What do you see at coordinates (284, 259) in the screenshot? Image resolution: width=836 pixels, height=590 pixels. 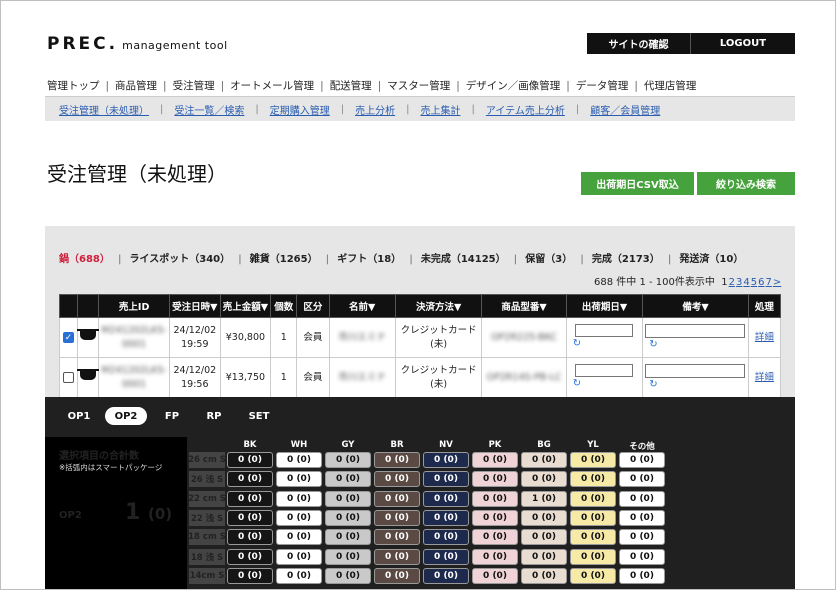 I see `category-tab: 雑貨（1265）` at bounding box center [284, 259].